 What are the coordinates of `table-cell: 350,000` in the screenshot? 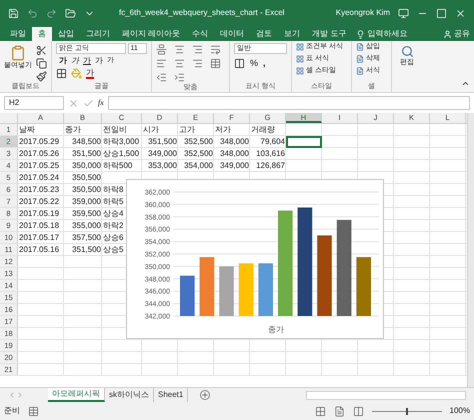 It's located at (86, 165).